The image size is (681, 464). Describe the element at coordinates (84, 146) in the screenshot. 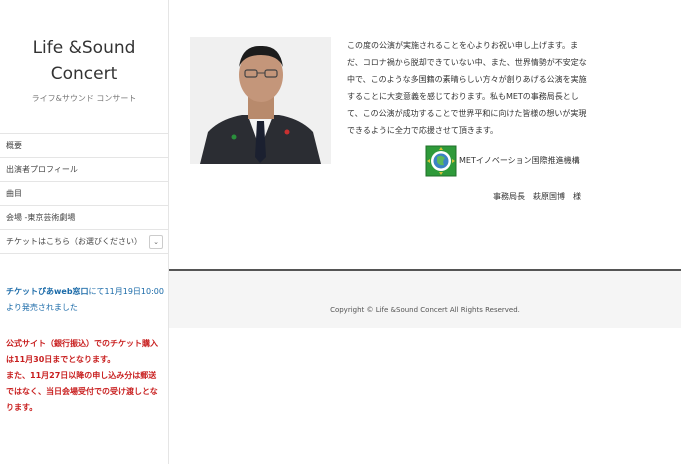

I see `menu-item-overview: 概要` at that location.